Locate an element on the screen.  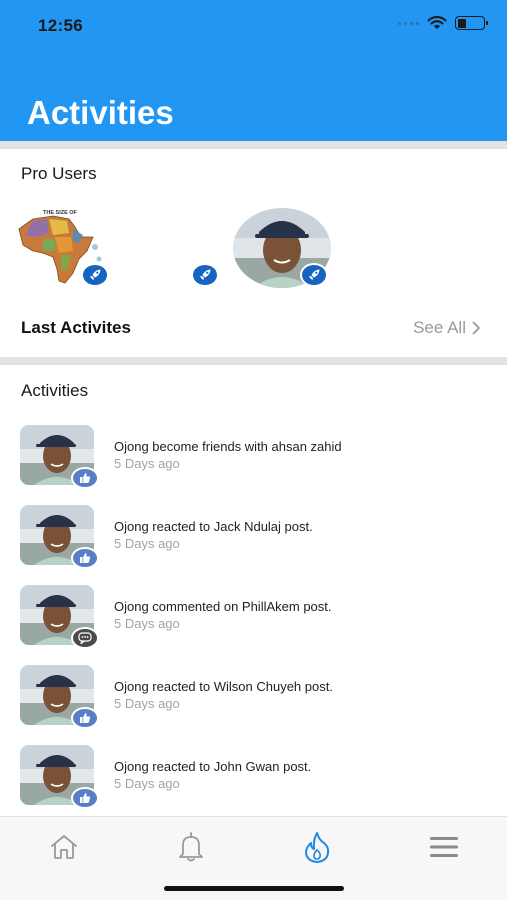
see-all-label: See All is located at coordinates (439, 327).